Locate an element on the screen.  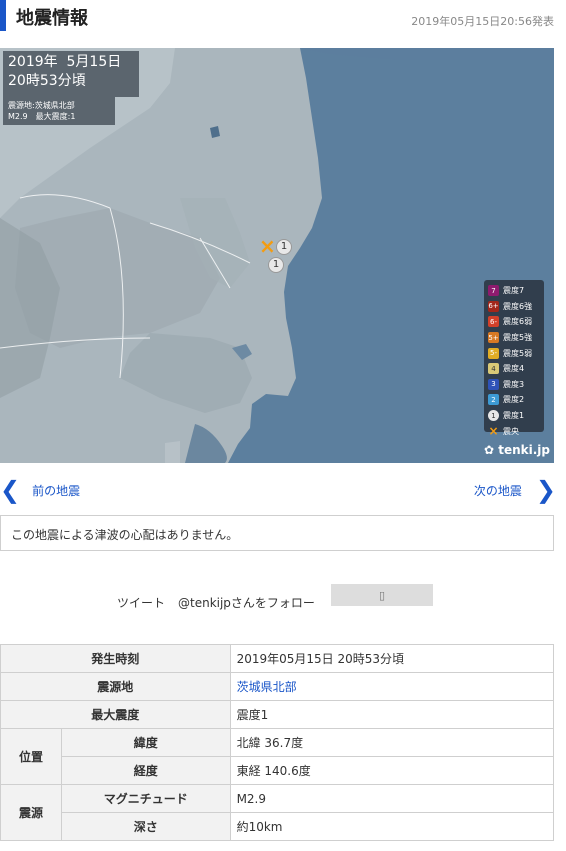
legend-item: 1 震度1 is located at coordinates (514, 416).